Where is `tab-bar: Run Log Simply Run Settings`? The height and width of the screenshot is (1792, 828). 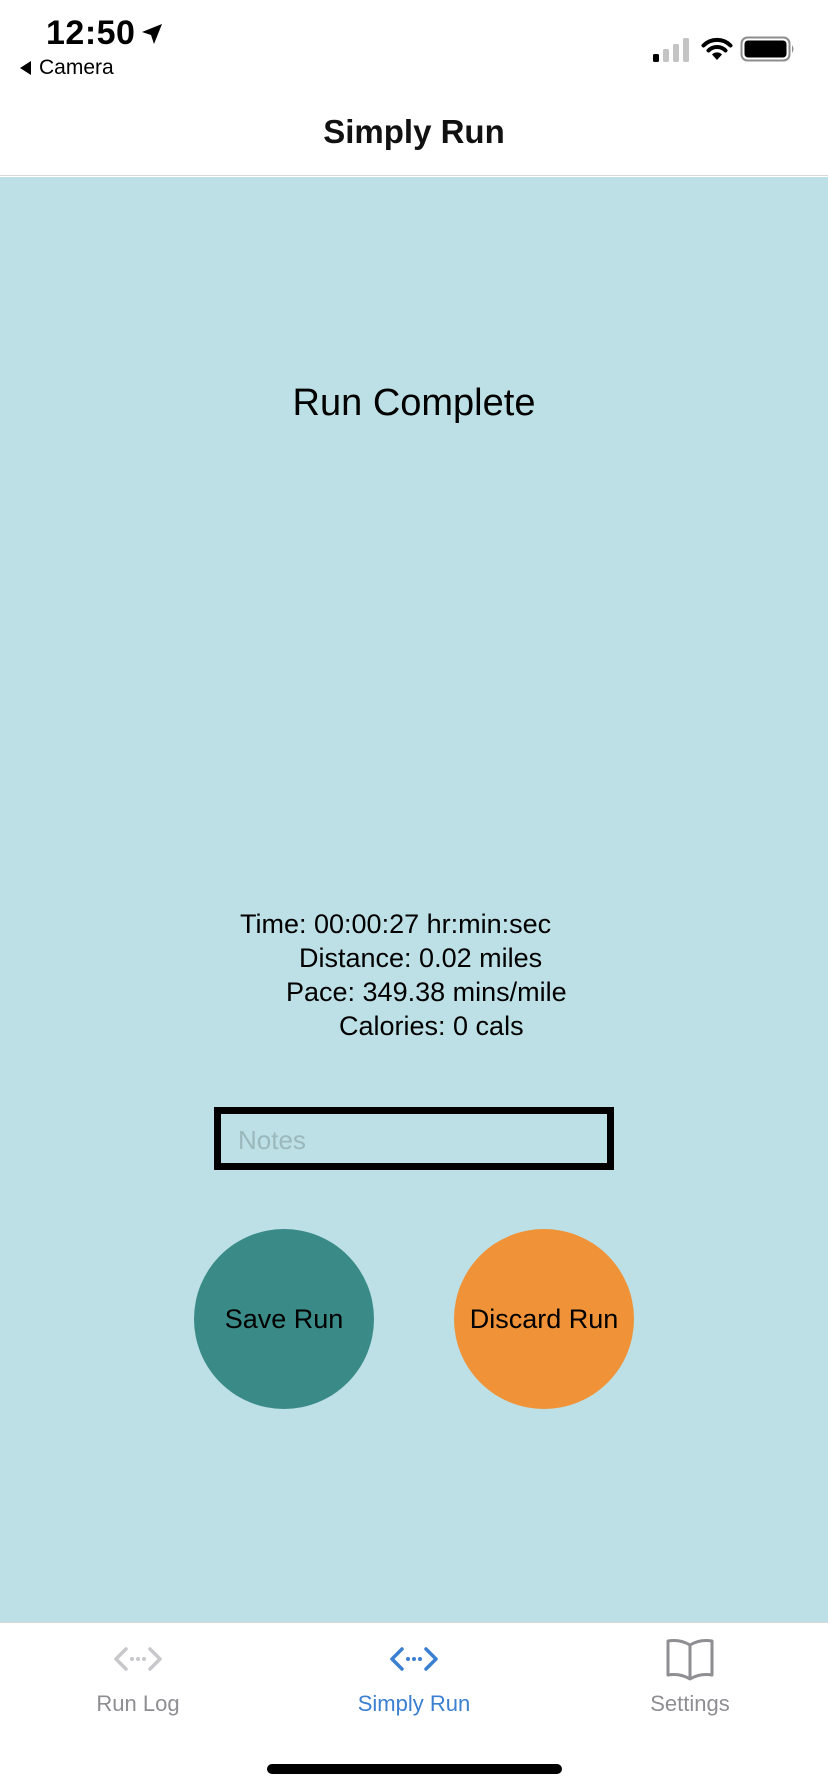
tab-bar: Run Log Simply Run Settings is located at coordinates (414, 1707).